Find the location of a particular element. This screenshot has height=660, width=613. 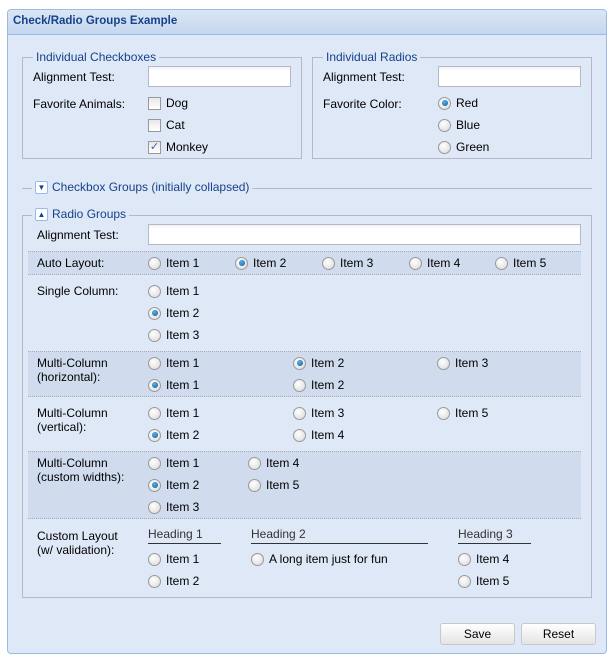

legend-label: Radio Groups is located at coordinates (89, 214).